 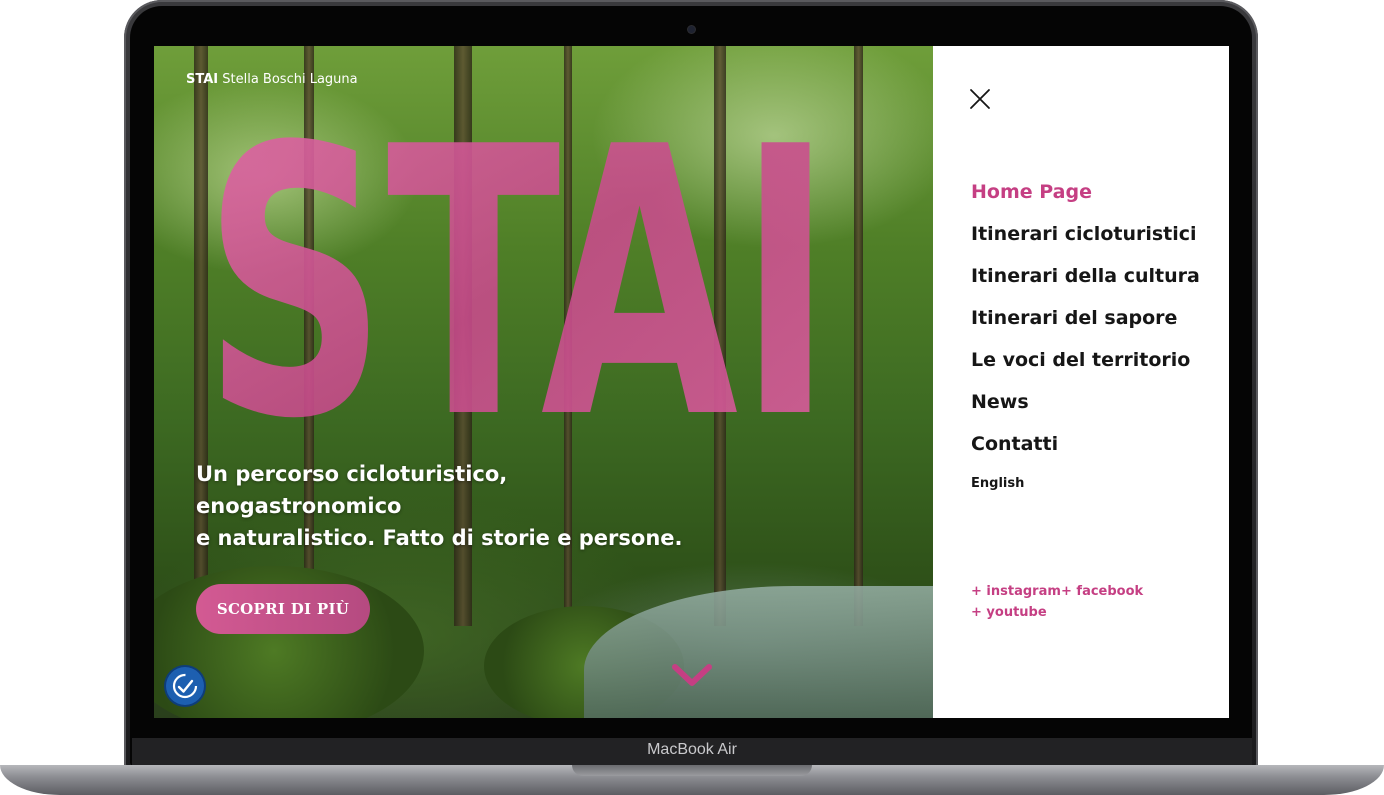 I want to click on tree-trunk, so click(x=858, y=336).